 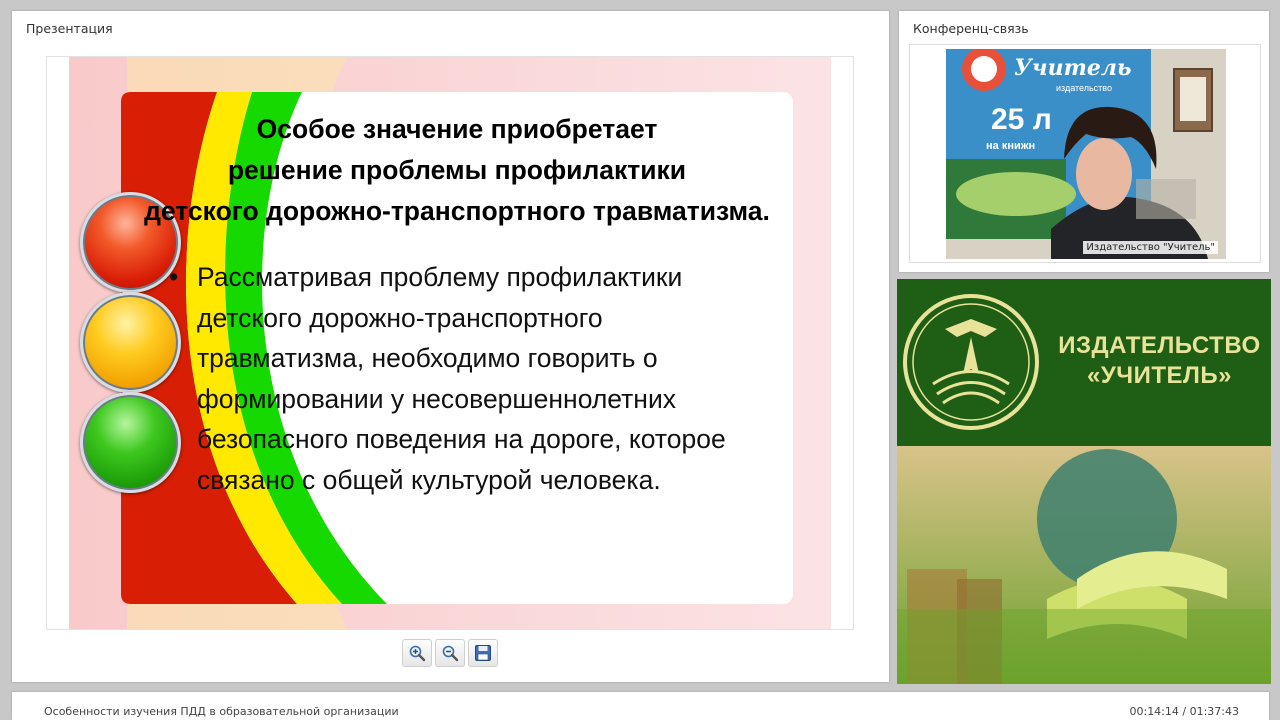 I want to click on traffic-light-yellow, so click(x=130, y=342).